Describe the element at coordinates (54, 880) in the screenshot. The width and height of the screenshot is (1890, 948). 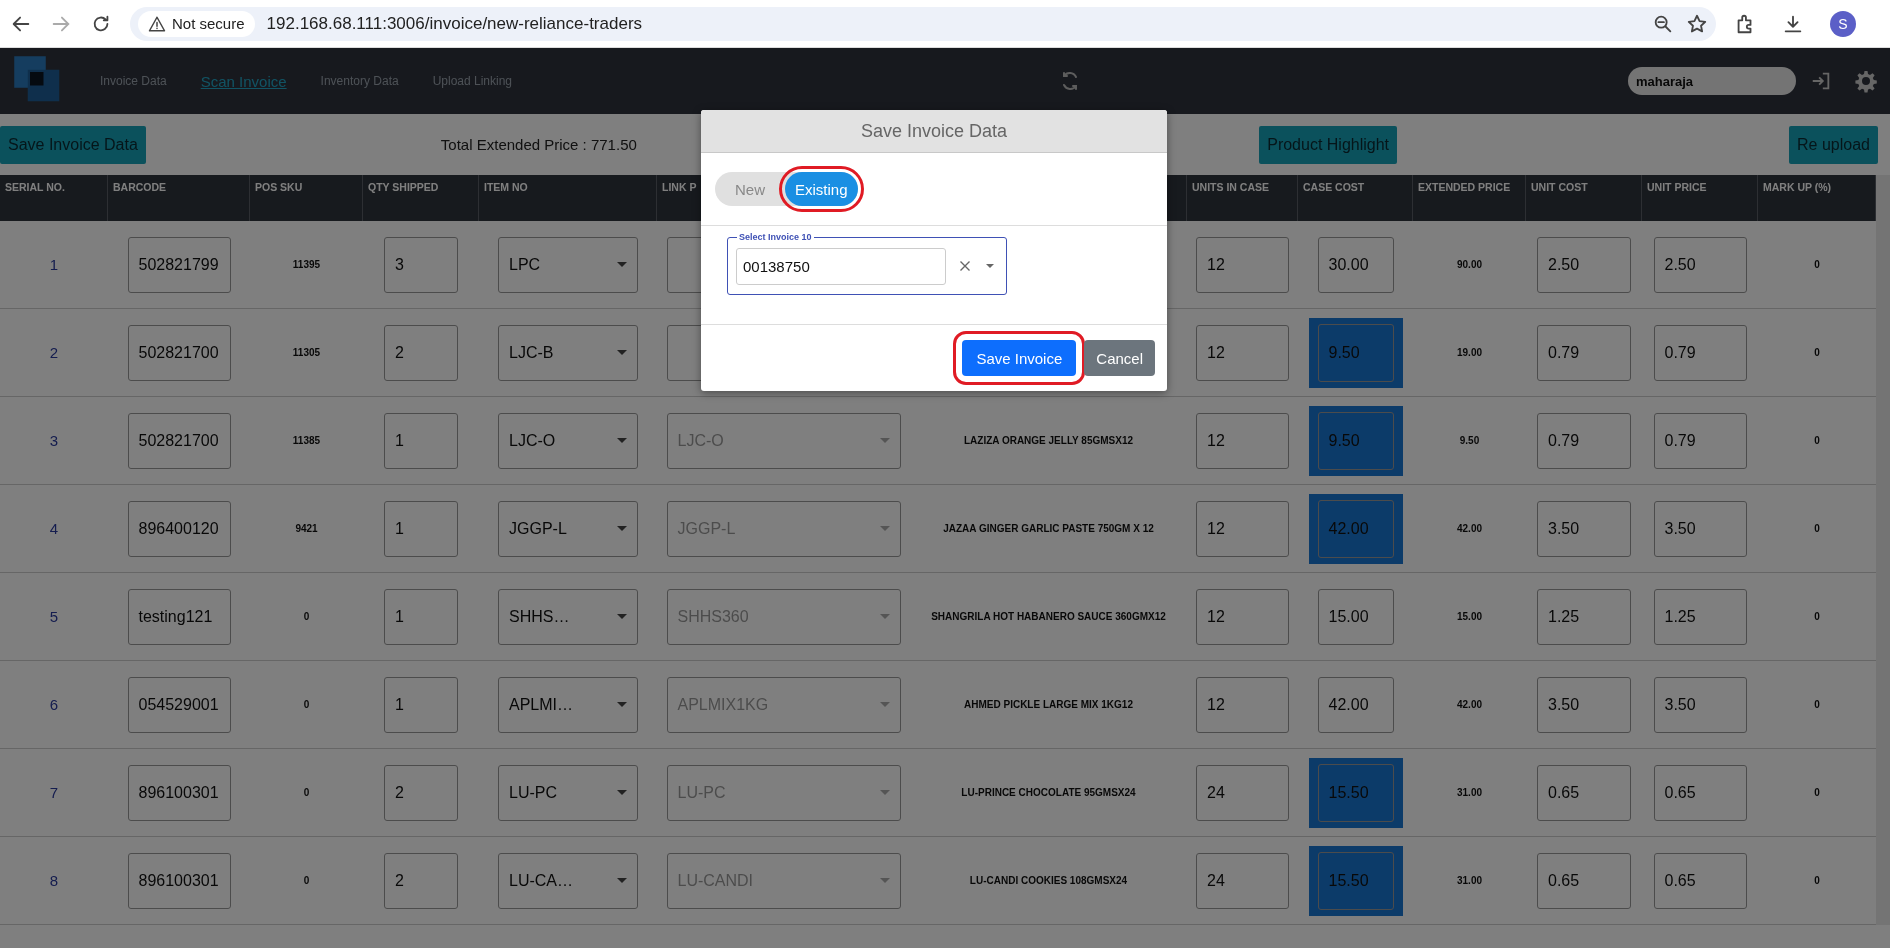
I see `serial-number: 8` at that location.